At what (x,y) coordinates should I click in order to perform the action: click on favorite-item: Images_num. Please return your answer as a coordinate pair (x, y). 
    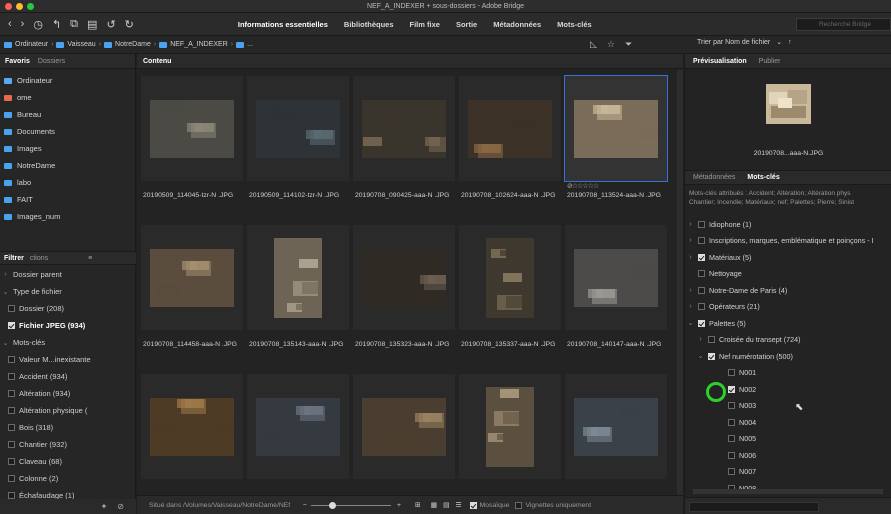
    Looking at the image, I should click on (67, 216).